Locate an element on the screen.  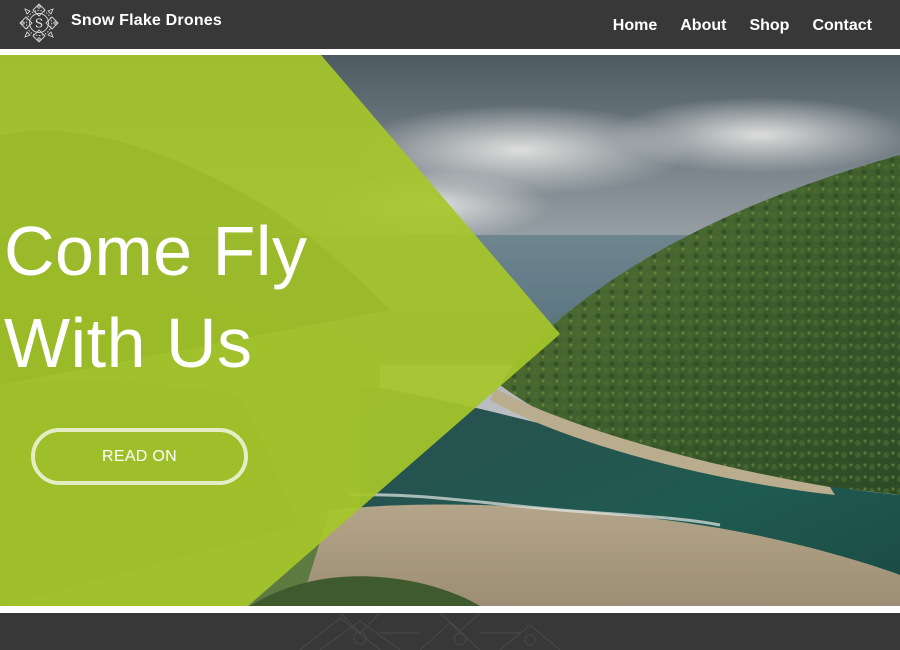
snowflake-pattern-icon is located at coordinates (430, 631).